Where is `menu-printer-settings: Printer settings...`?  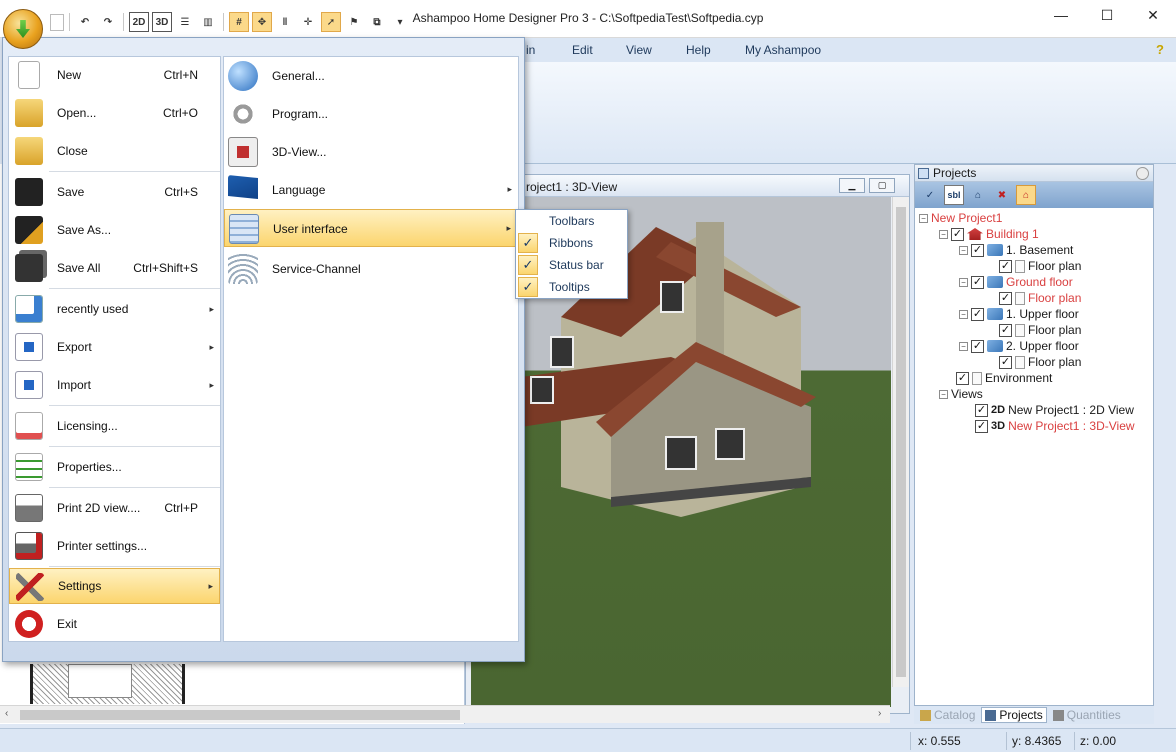 menu-printer-settings: Printer settings... is located at coordinates (114, 546).